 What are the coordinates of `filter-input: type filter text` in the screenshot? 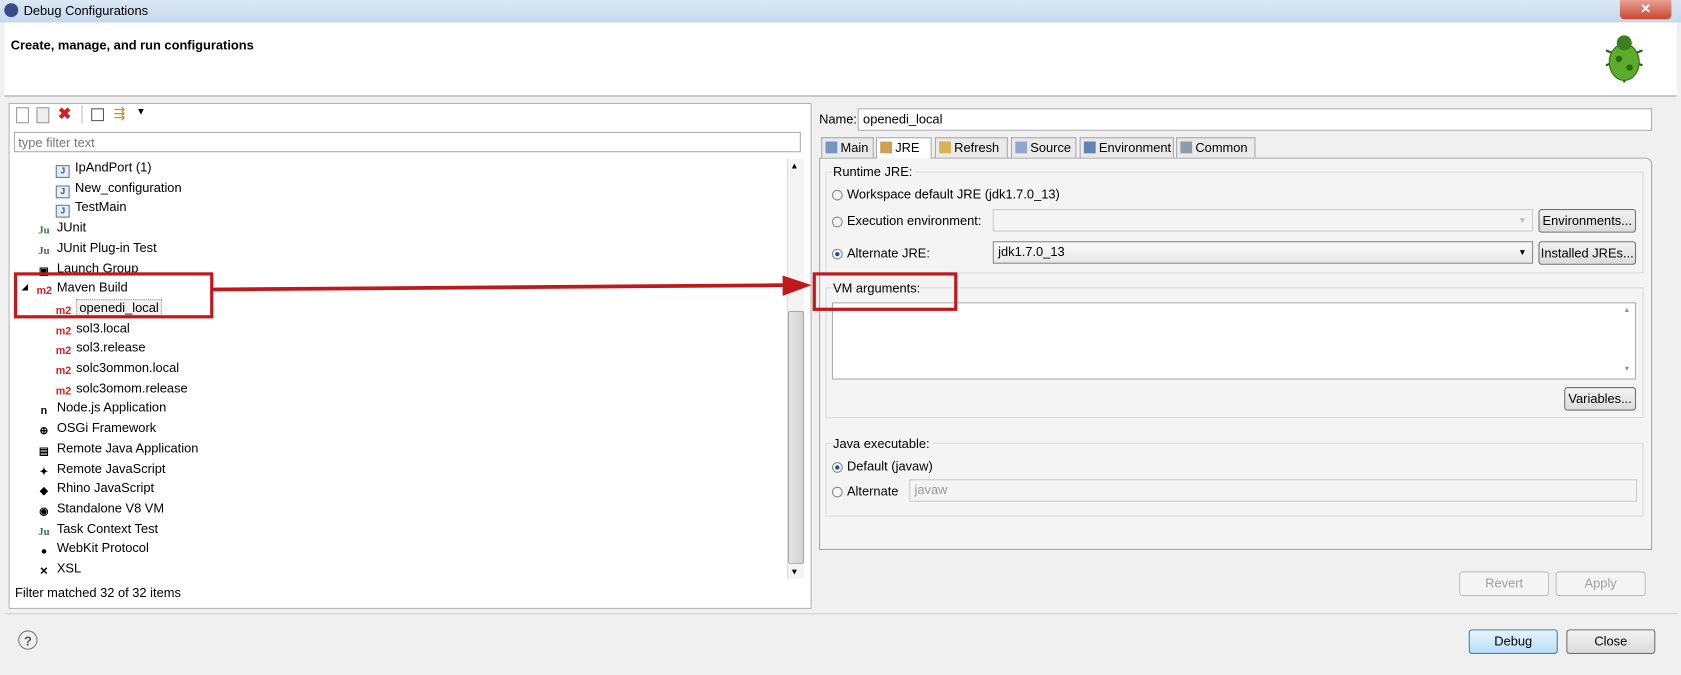 It's located at (407, 142).